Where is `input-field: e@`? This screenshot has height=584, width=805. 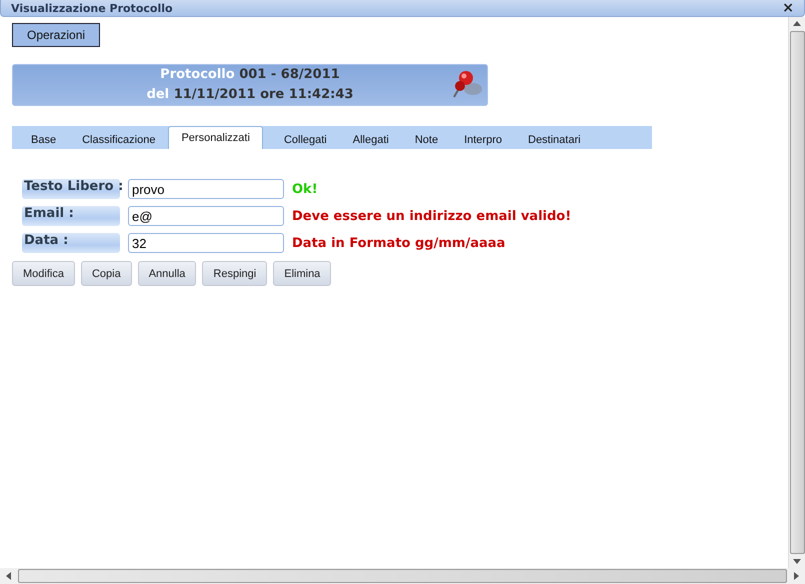
input-field: e@ is located at coordinates (206, 216).